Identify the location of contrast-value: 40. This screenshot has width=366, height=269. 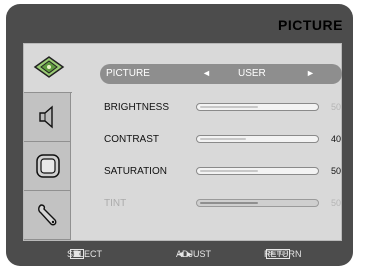
(336, 139).